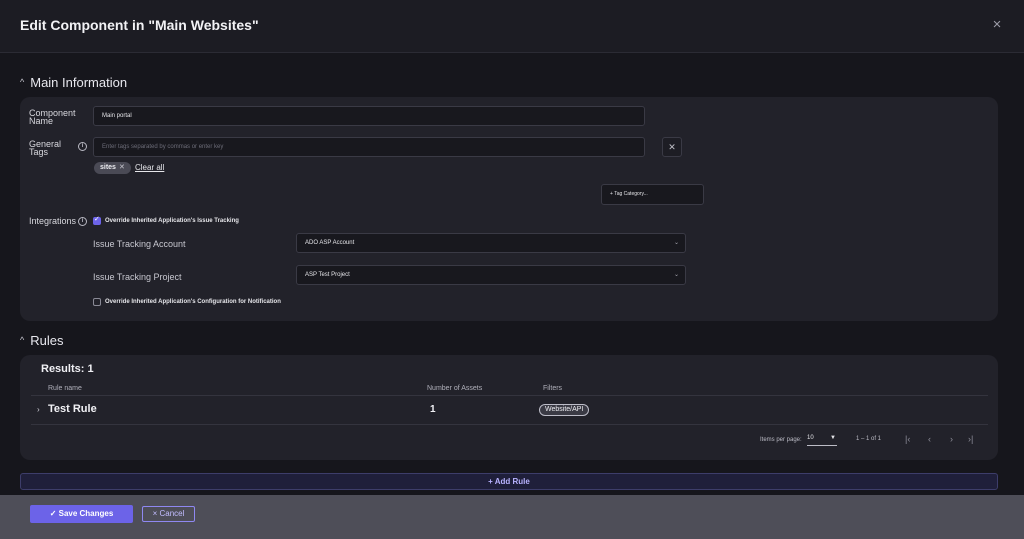 This screenshot has width=1024, height=539. What do you see at coordinates (672, 147) in the screenshot?
I see `clear-tags-close-icon: ✕` at bounding box center [672, 147].